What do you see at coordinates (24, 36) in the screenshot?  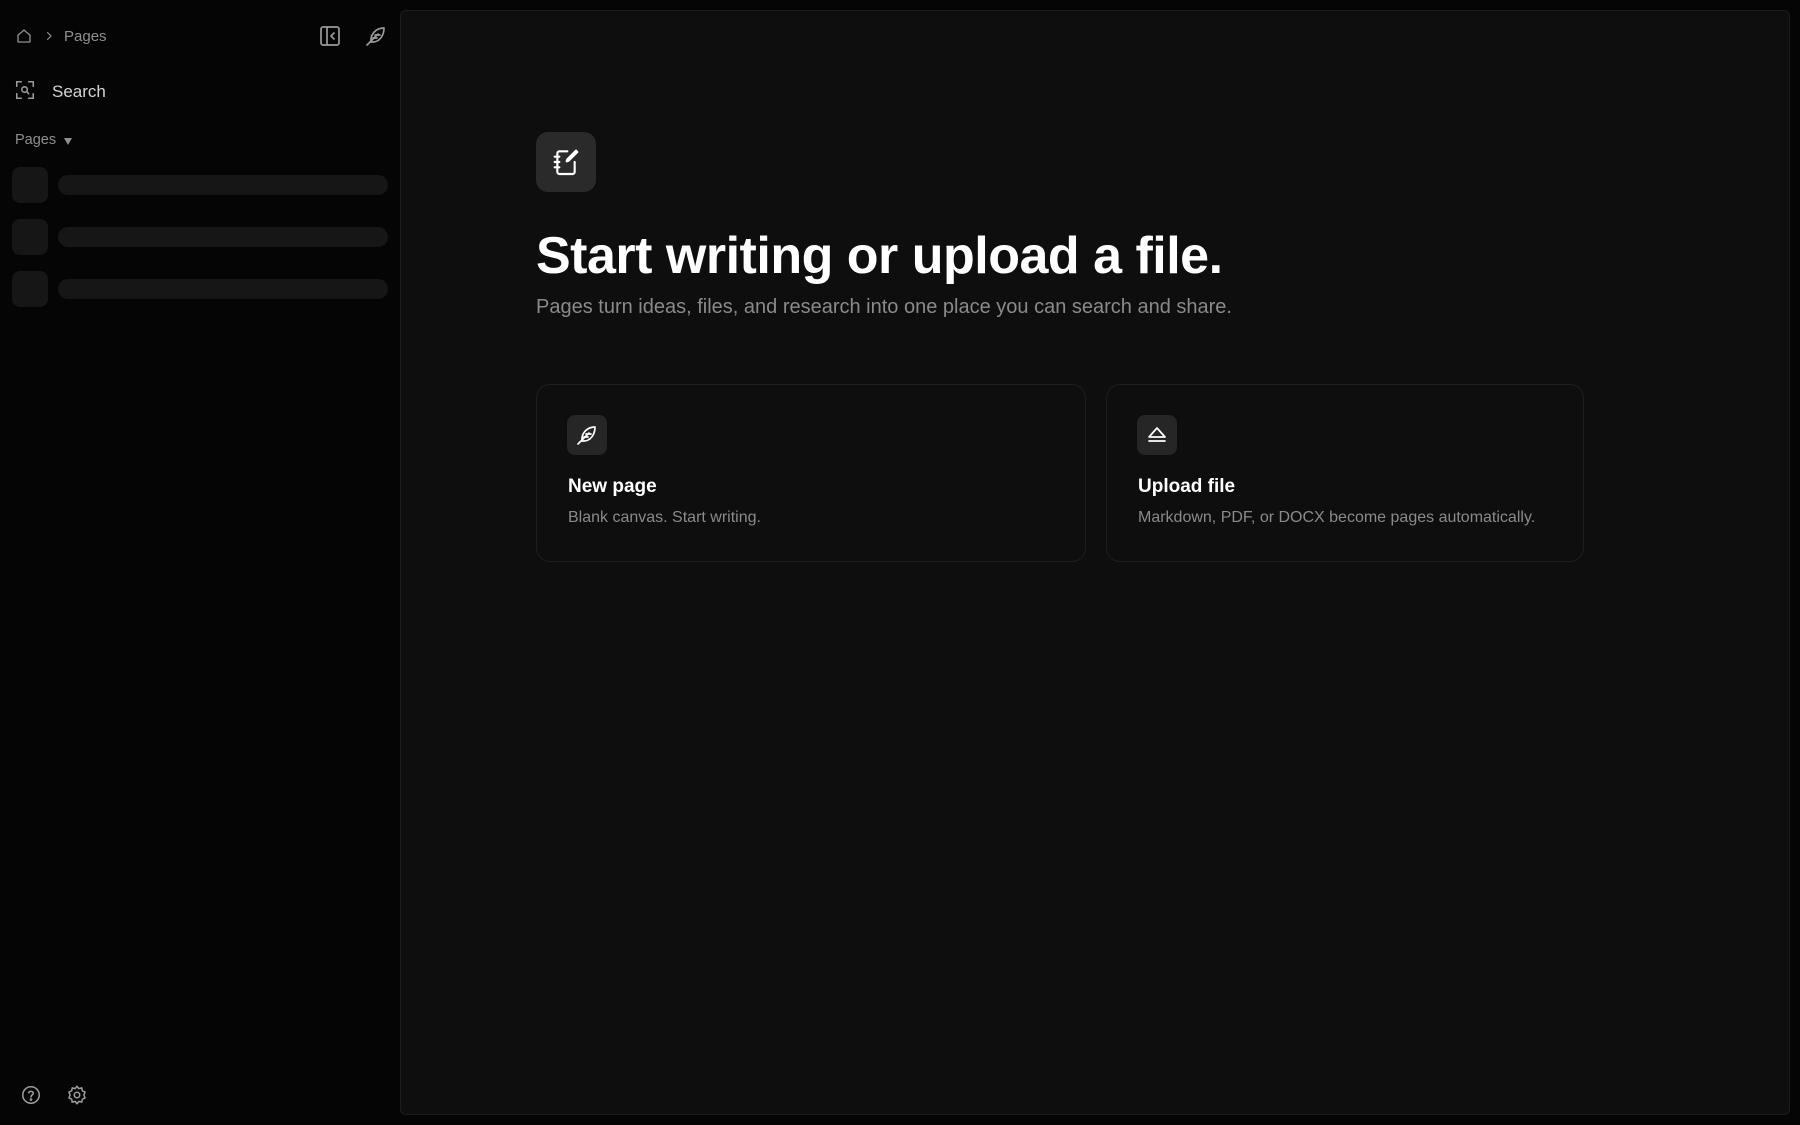 I see `home-icon` at bounding box center [24, 36].